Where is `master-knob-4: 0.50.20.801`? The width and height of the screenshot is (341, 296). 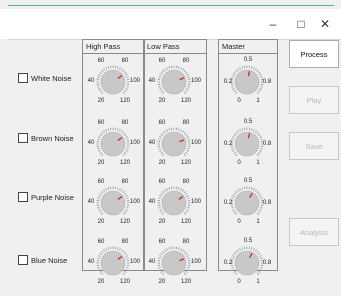
master-knob-4: 0.50.20.801 is located at coordinates (247, 266).